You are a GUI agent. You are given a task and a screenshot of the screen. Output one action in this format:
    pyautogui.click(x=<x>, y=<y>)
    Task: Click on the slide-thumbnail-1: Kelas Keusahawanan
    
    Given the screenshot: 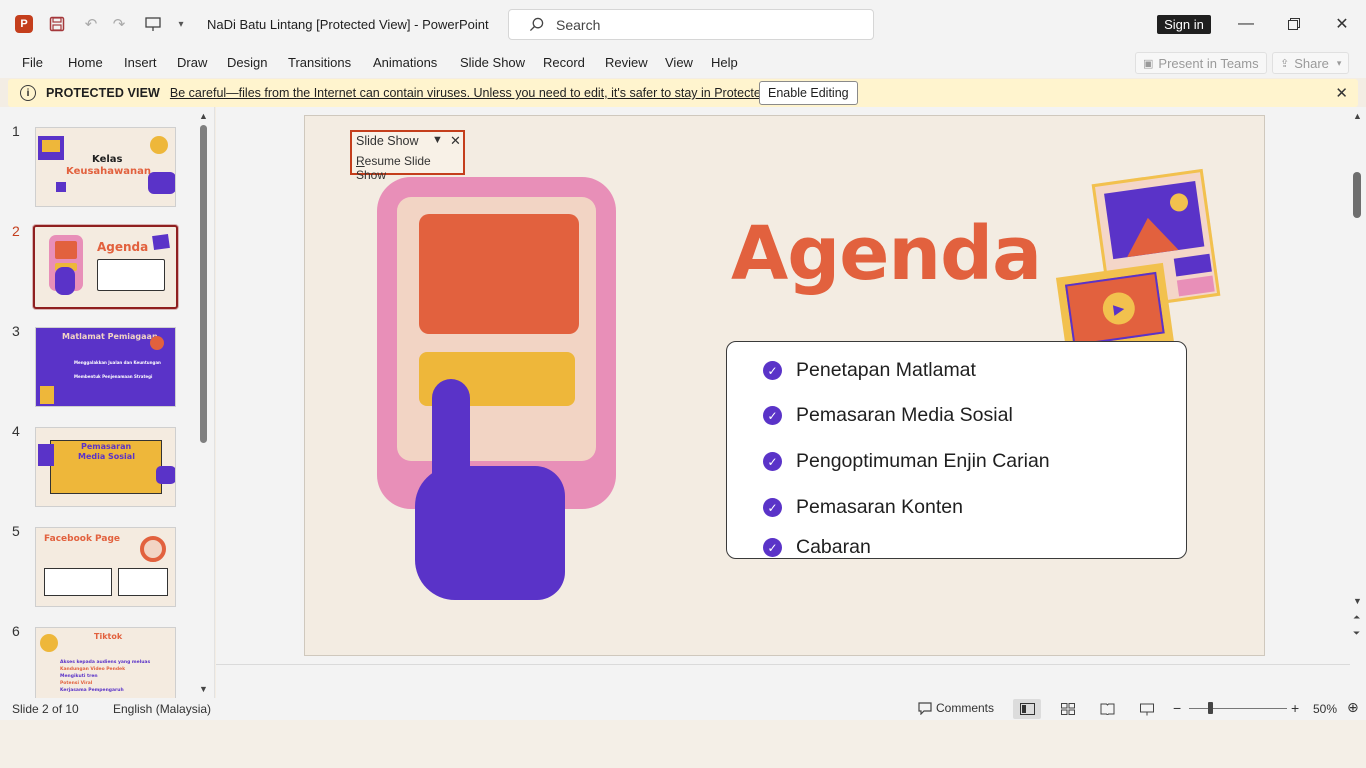 What is the action you would take?
    pyautogui.click(x=105, y=167)
    